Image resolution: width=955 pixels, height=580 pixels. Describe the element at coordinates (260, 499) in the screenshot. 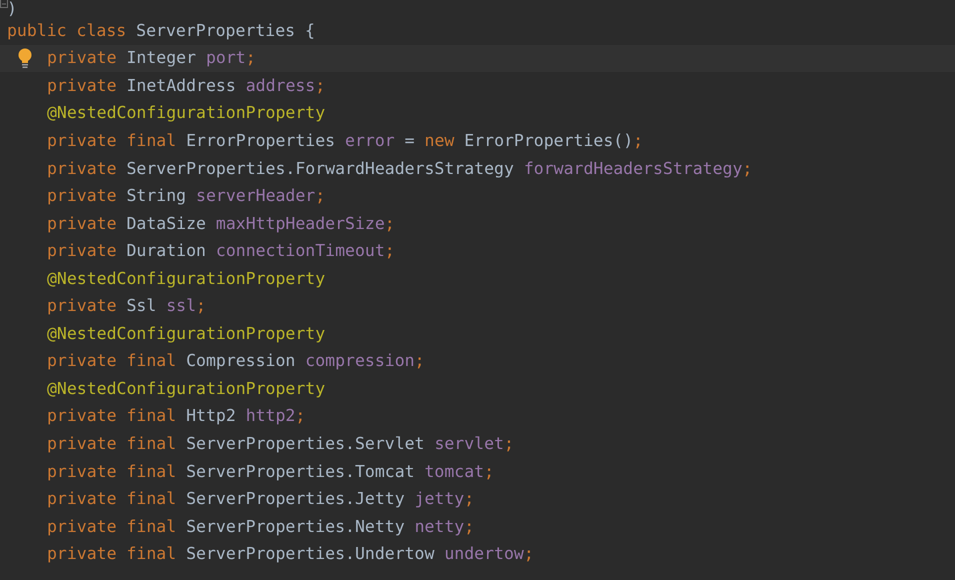

I see `code-line: private final ServerProperties.Jetty jetty;` at that location.